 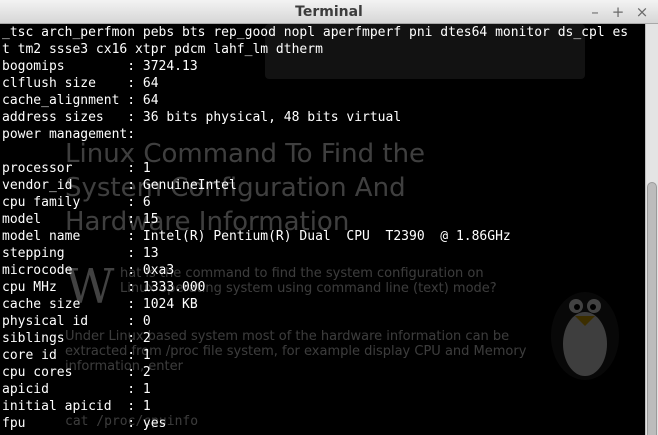 What do you see at coordinates (80, 100) in the screenshot?
I see `terminal-line: cache_alignment : 64` at bounding box center [80, 100].